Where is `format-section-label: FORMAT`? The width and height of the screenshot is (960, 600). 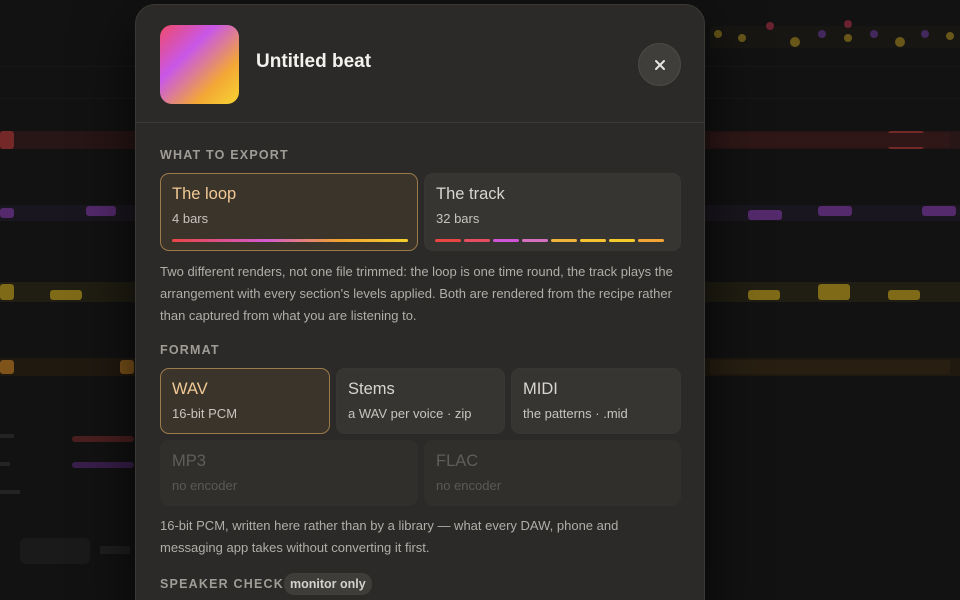 format-section-label: FORMAT is located at coordinates (190, 350).